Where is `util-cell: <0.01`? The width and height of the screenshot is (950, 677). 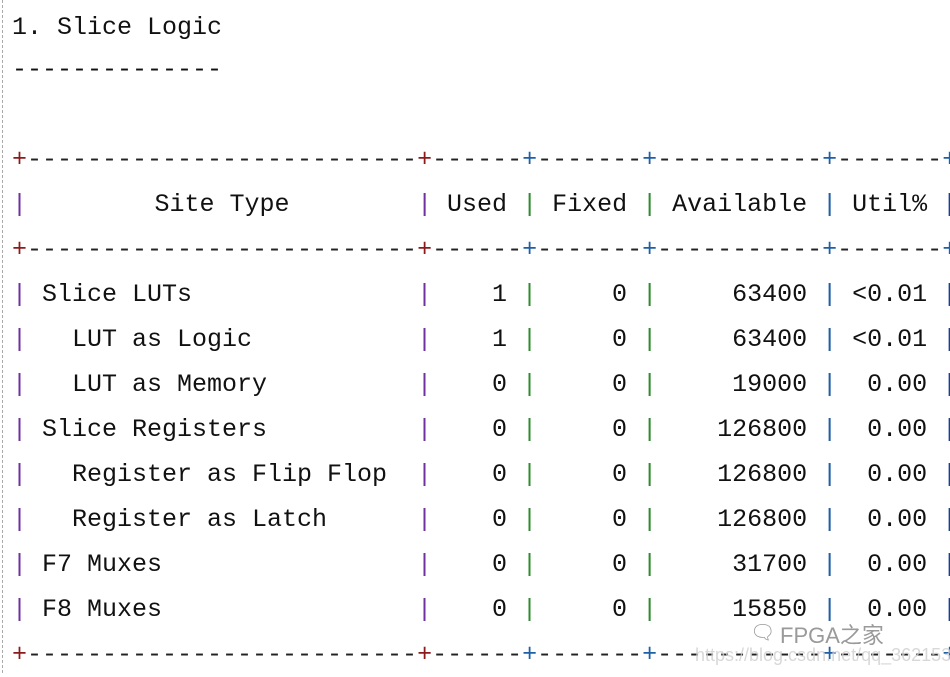
util-cell: <0.01 is located at coordinates (890, 339).